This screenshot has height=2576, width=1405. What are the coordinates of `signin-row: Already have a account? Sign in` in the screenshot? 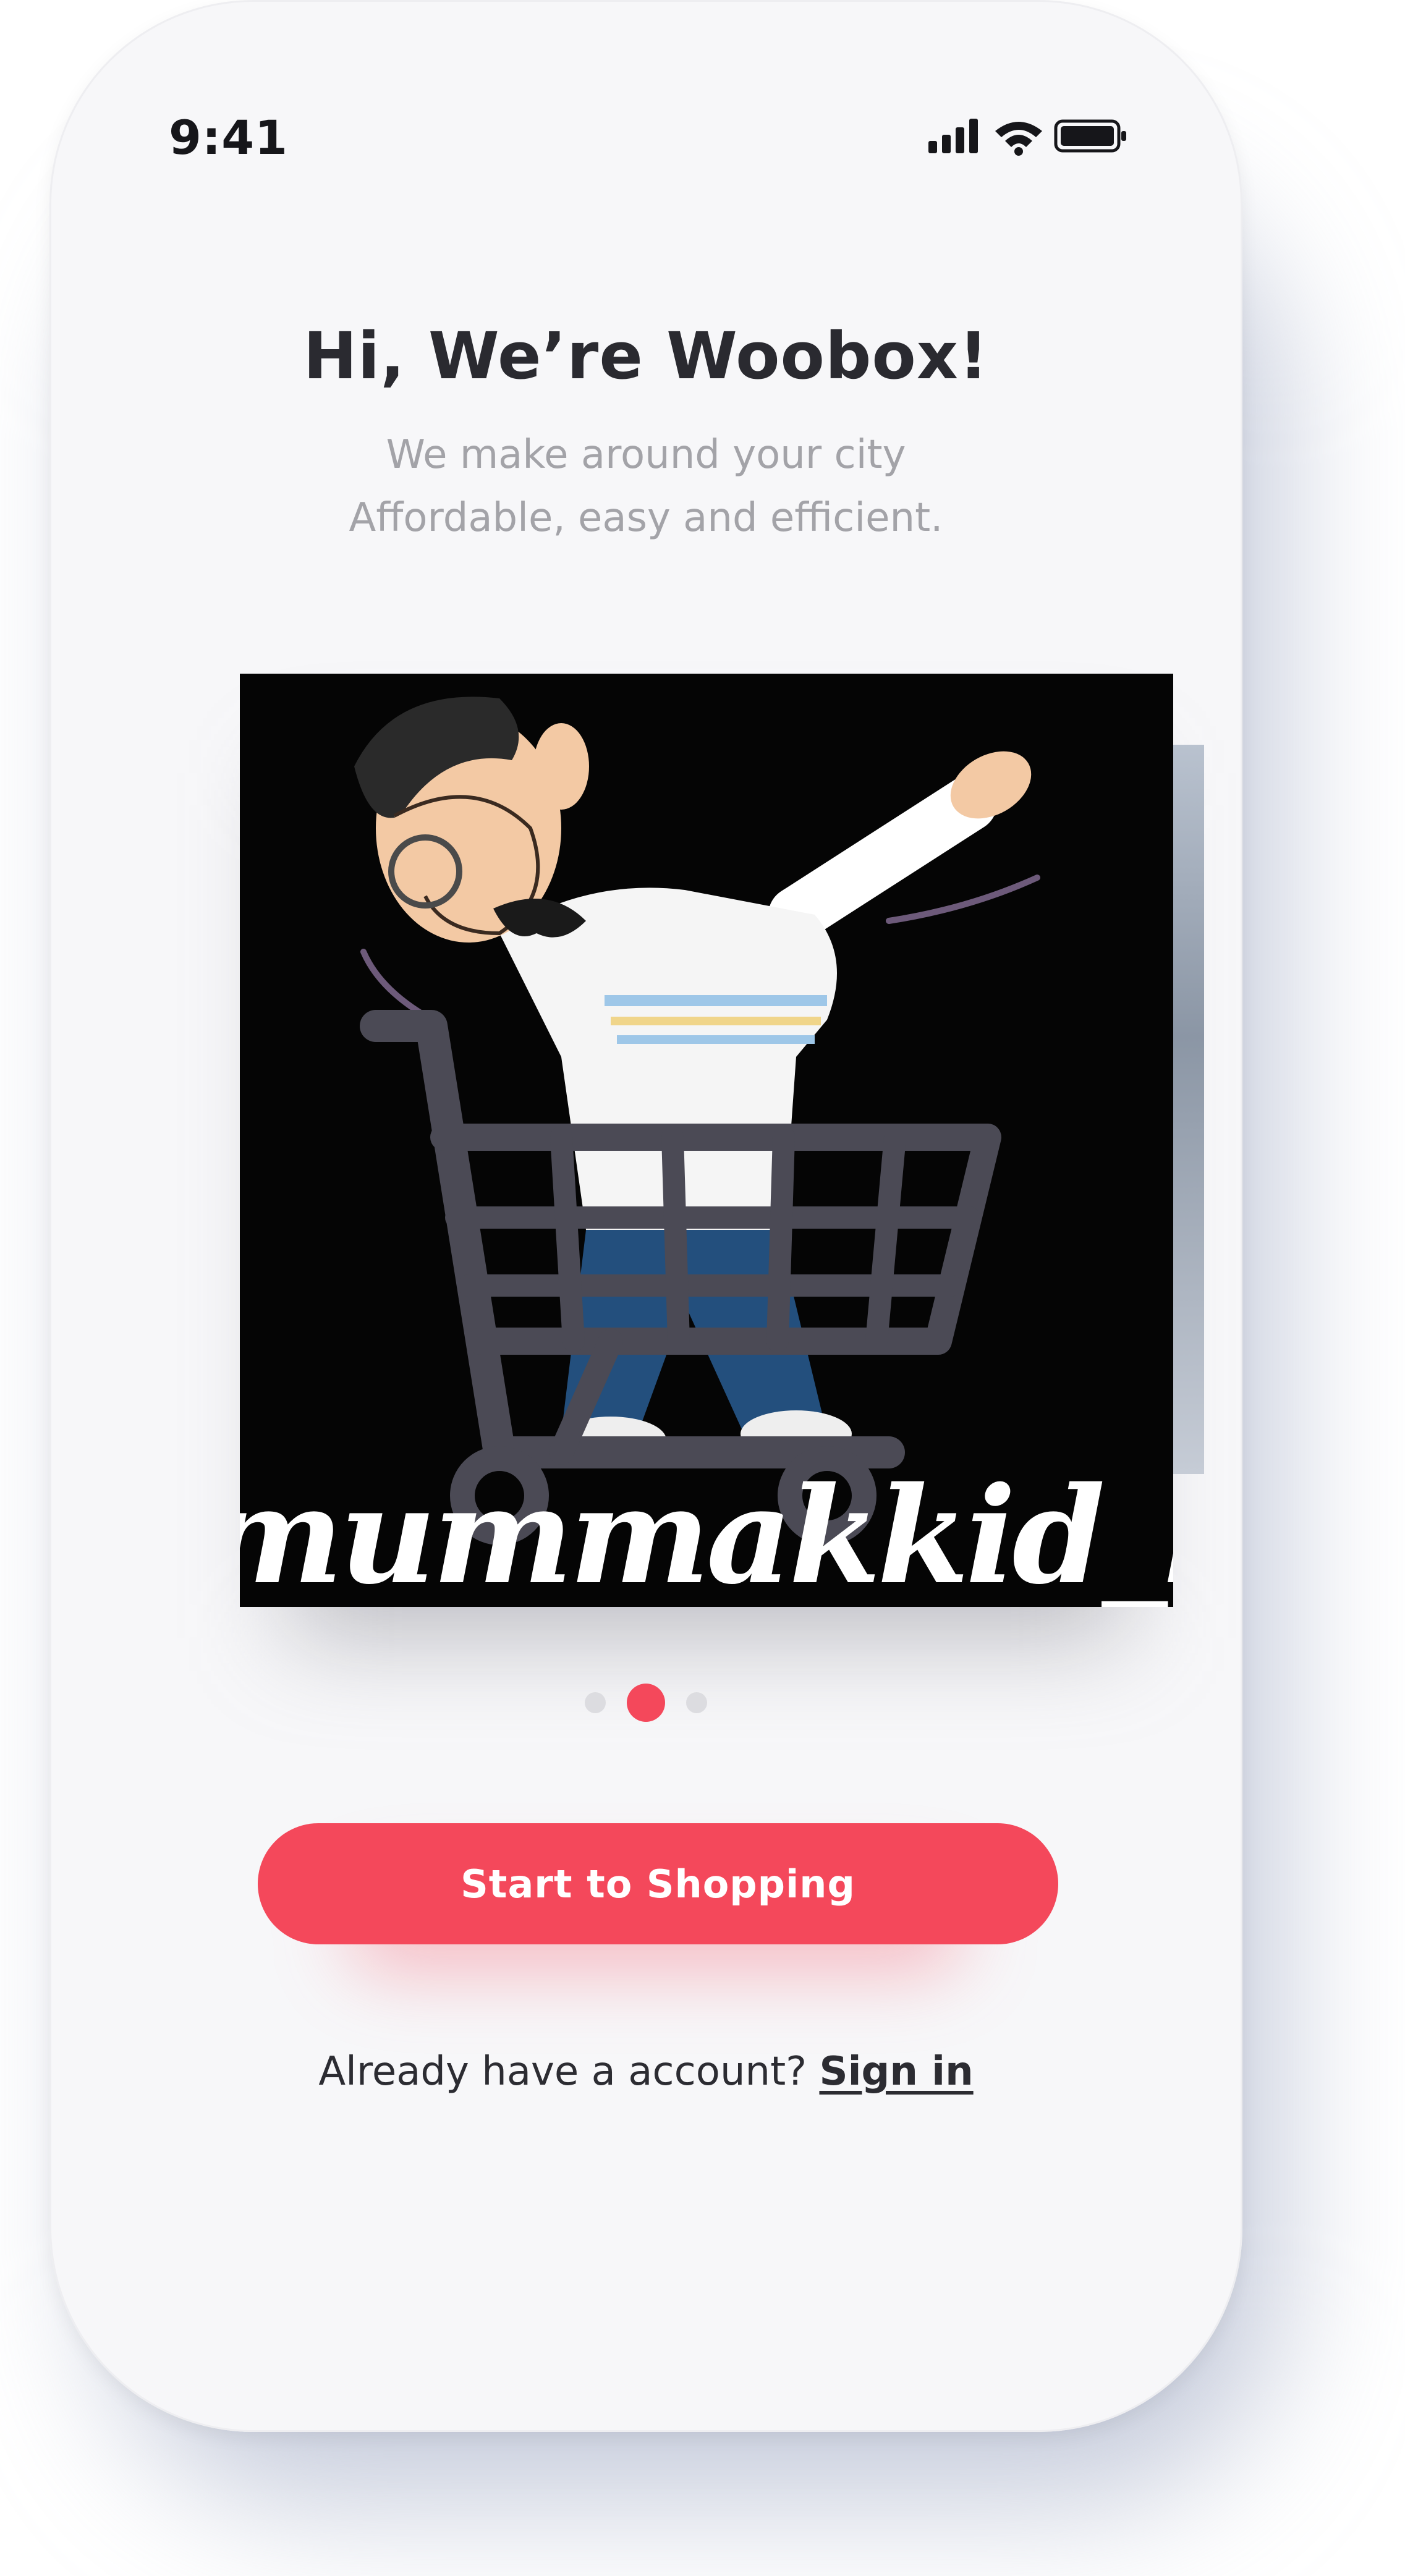 It's located at (645, 2072).